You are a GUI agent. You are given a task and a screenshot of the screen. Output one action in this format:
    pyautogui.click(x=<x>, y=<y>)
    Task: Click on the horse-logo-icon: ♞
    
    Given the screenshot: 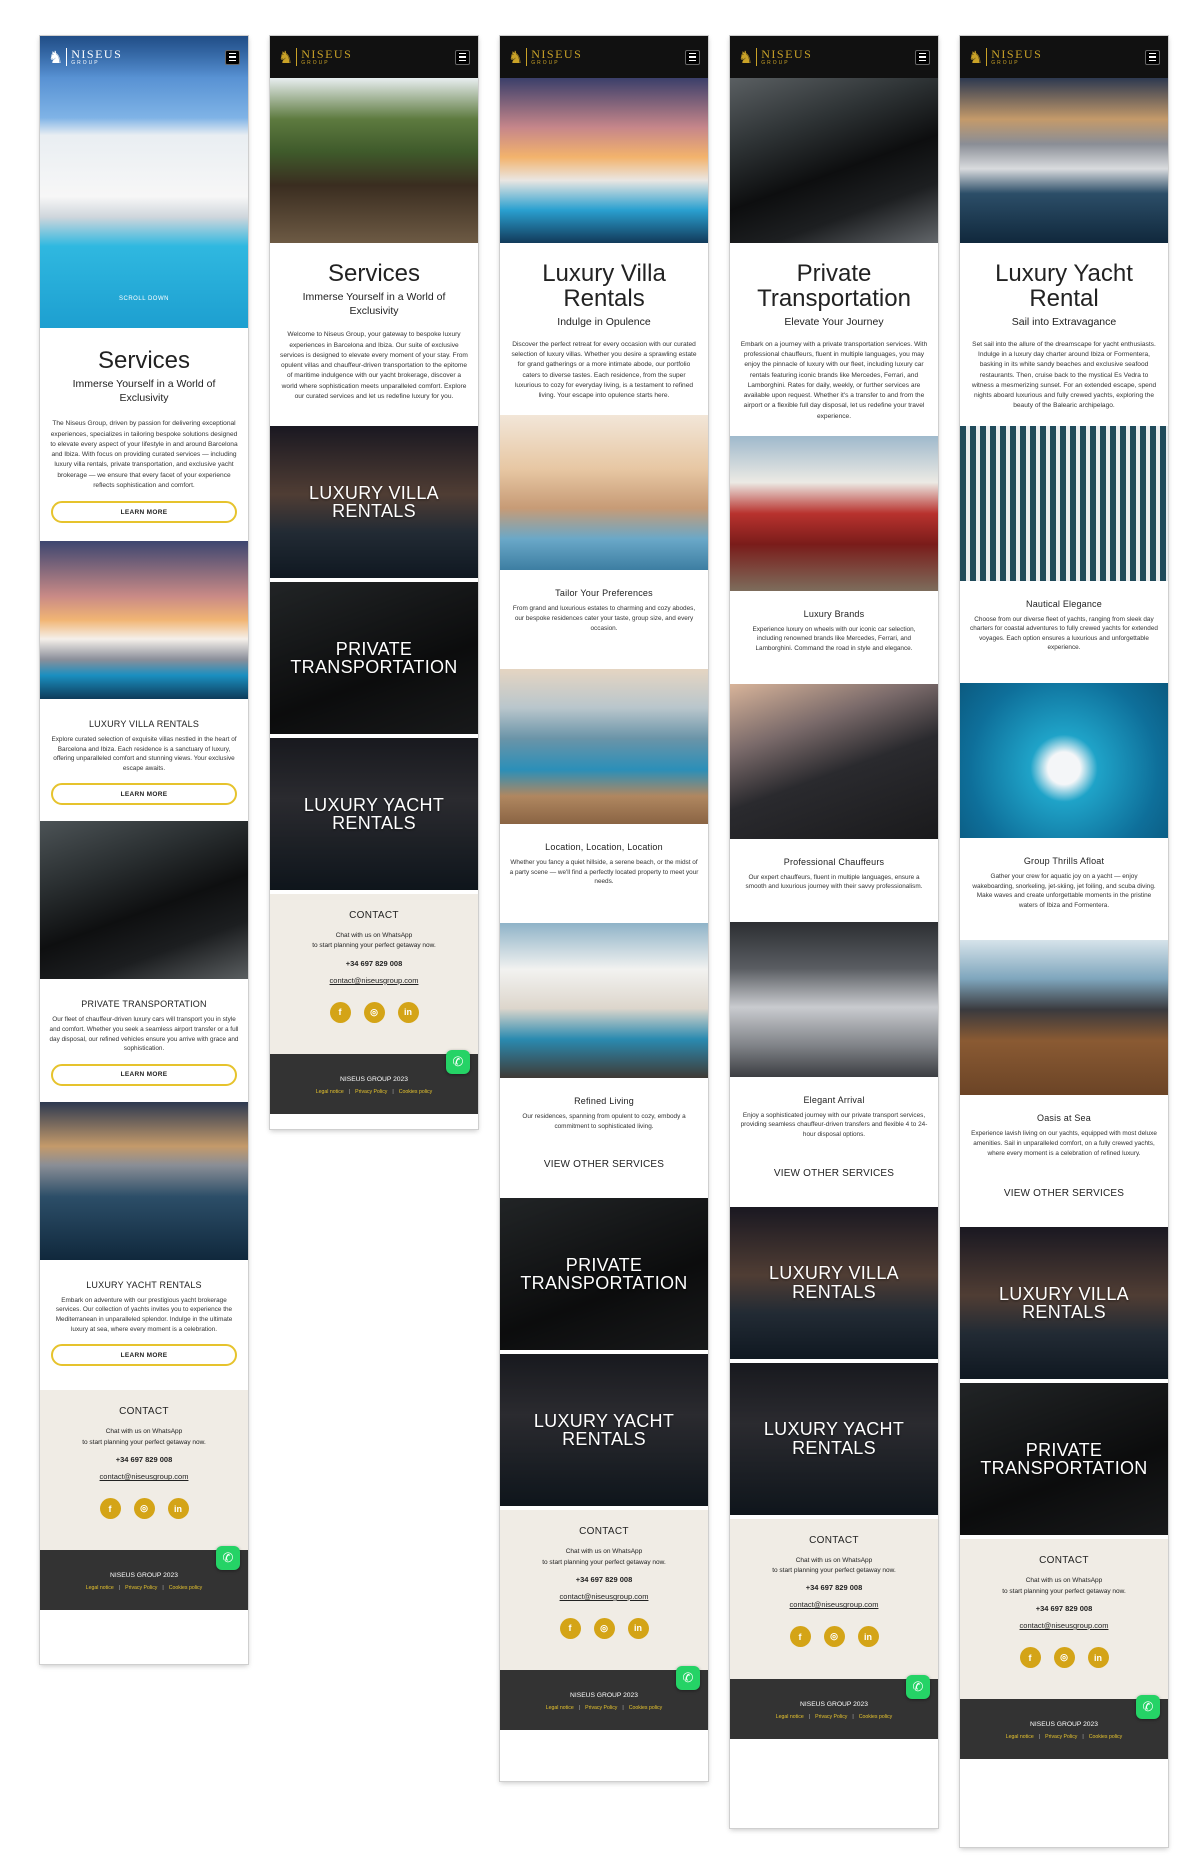 What is the action you would take?
    pyautogui.click(x=286, y=57)
    